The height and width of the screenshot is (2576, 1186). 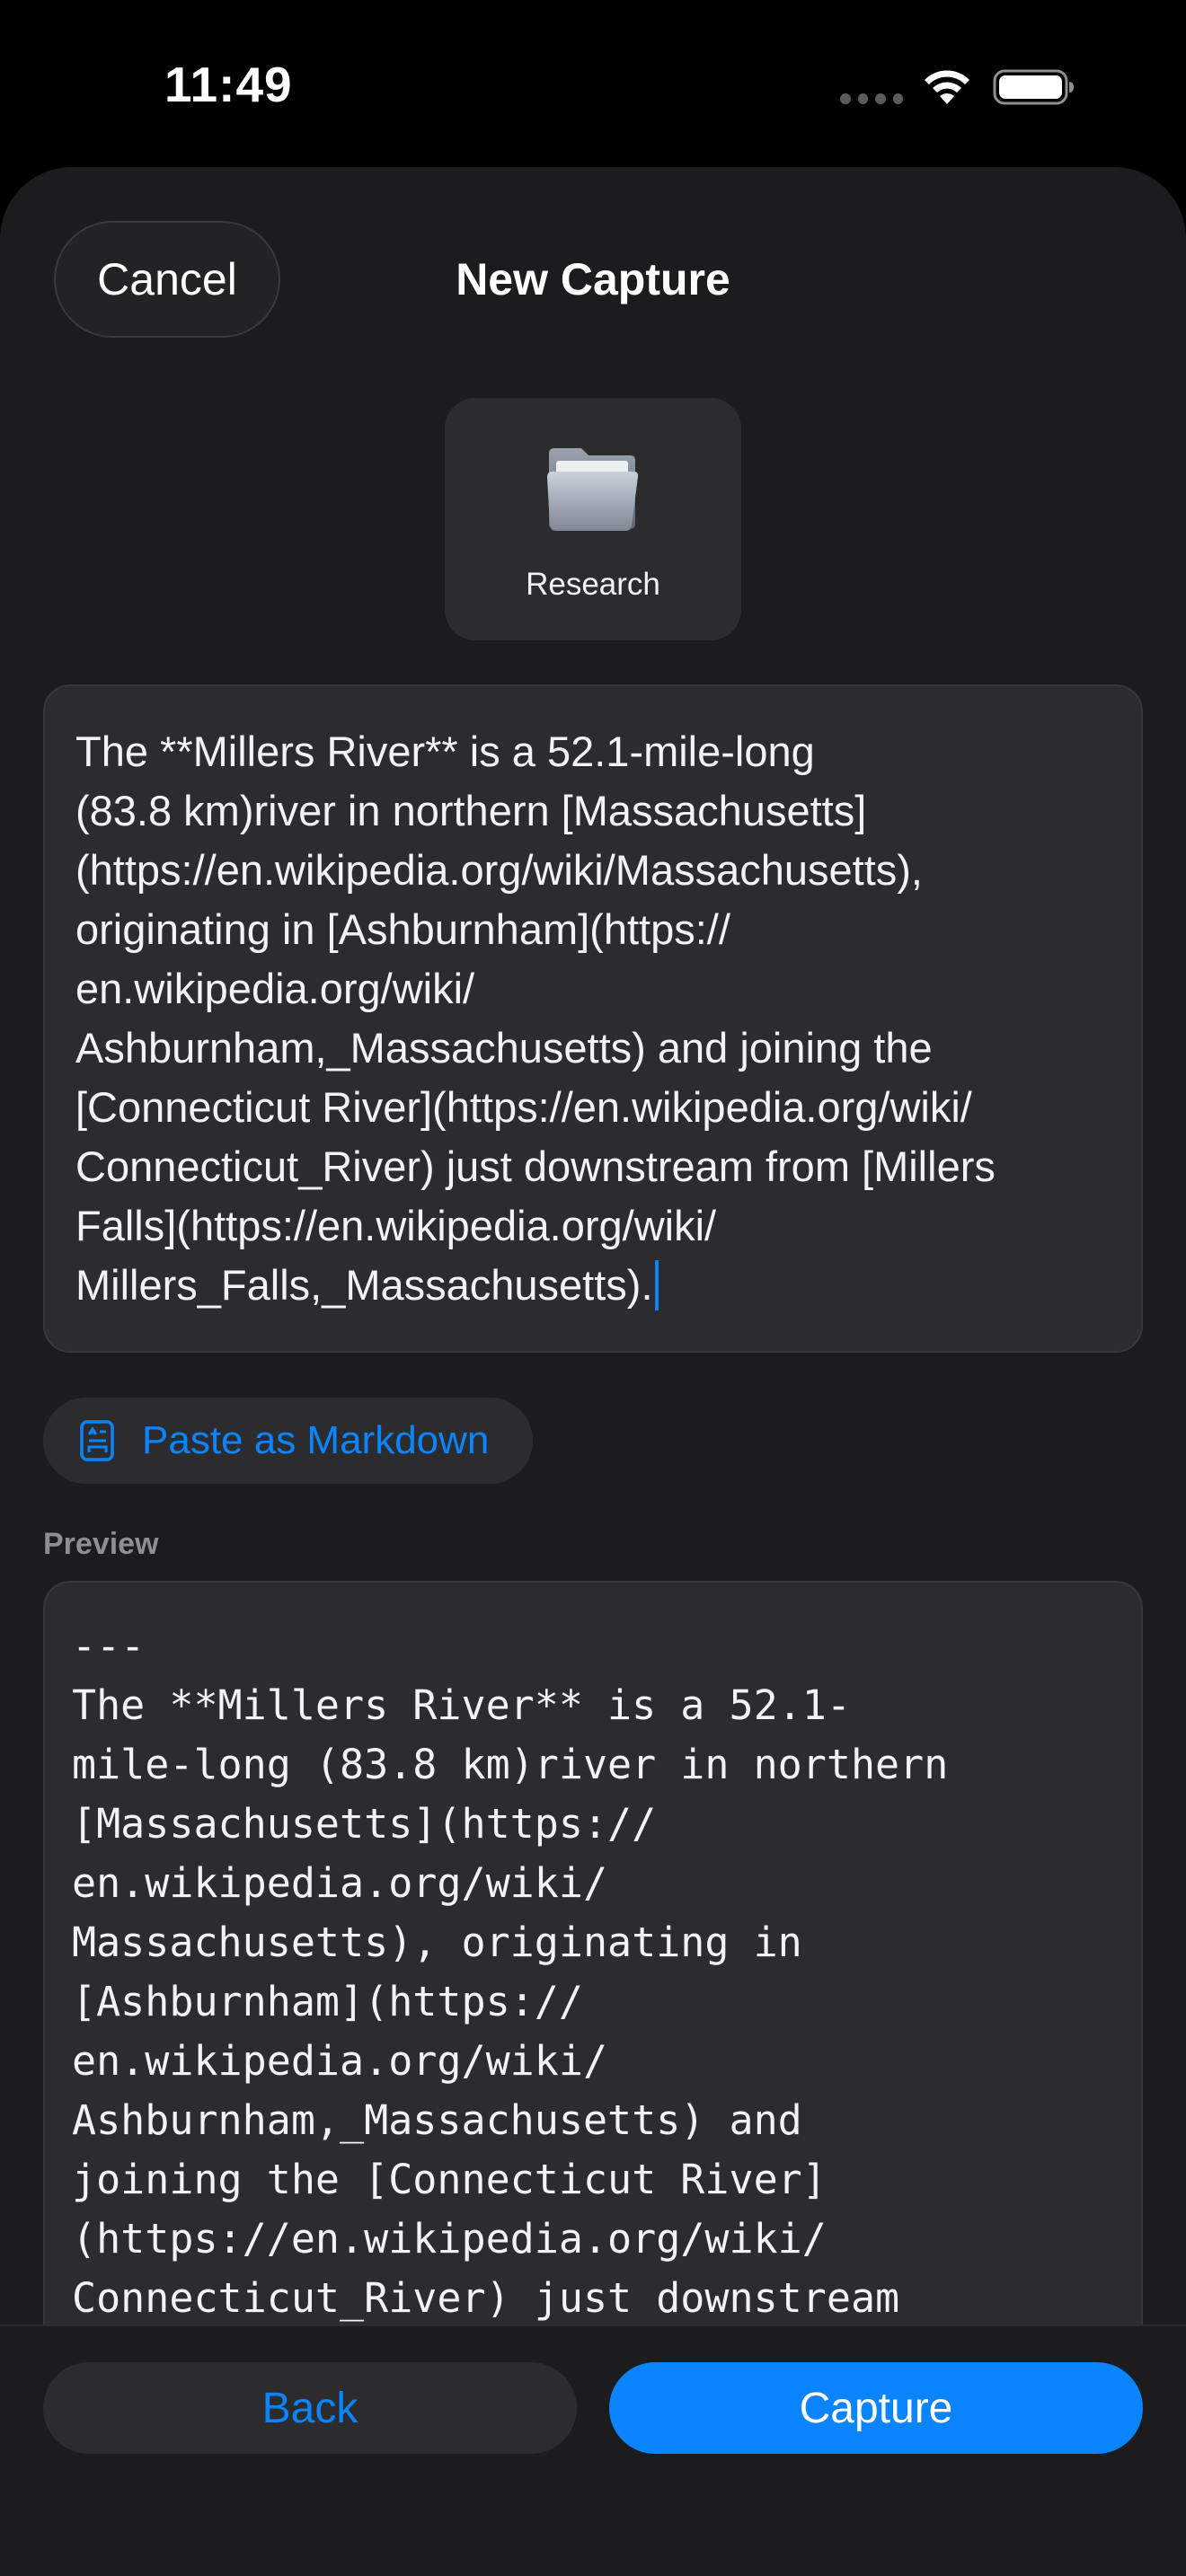 What do you see at coordinates (316, 1440) in the screenshot?
I see `paste-as-markdown-label: Paste as Markdown` at bounding box center [316, 1440].